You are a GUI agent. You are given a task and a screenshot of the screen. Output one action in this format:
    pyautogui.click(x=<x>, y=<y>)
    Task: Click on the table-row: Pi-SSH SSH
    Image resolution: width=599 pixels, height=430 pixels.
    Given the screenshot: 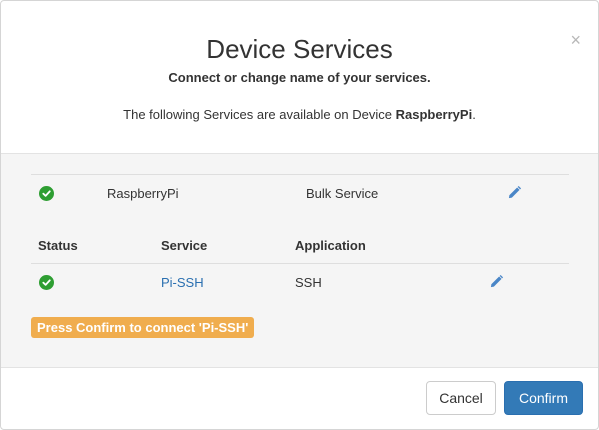 What is the action you would take?
    pyautogui.click(x=300, y=282)
    